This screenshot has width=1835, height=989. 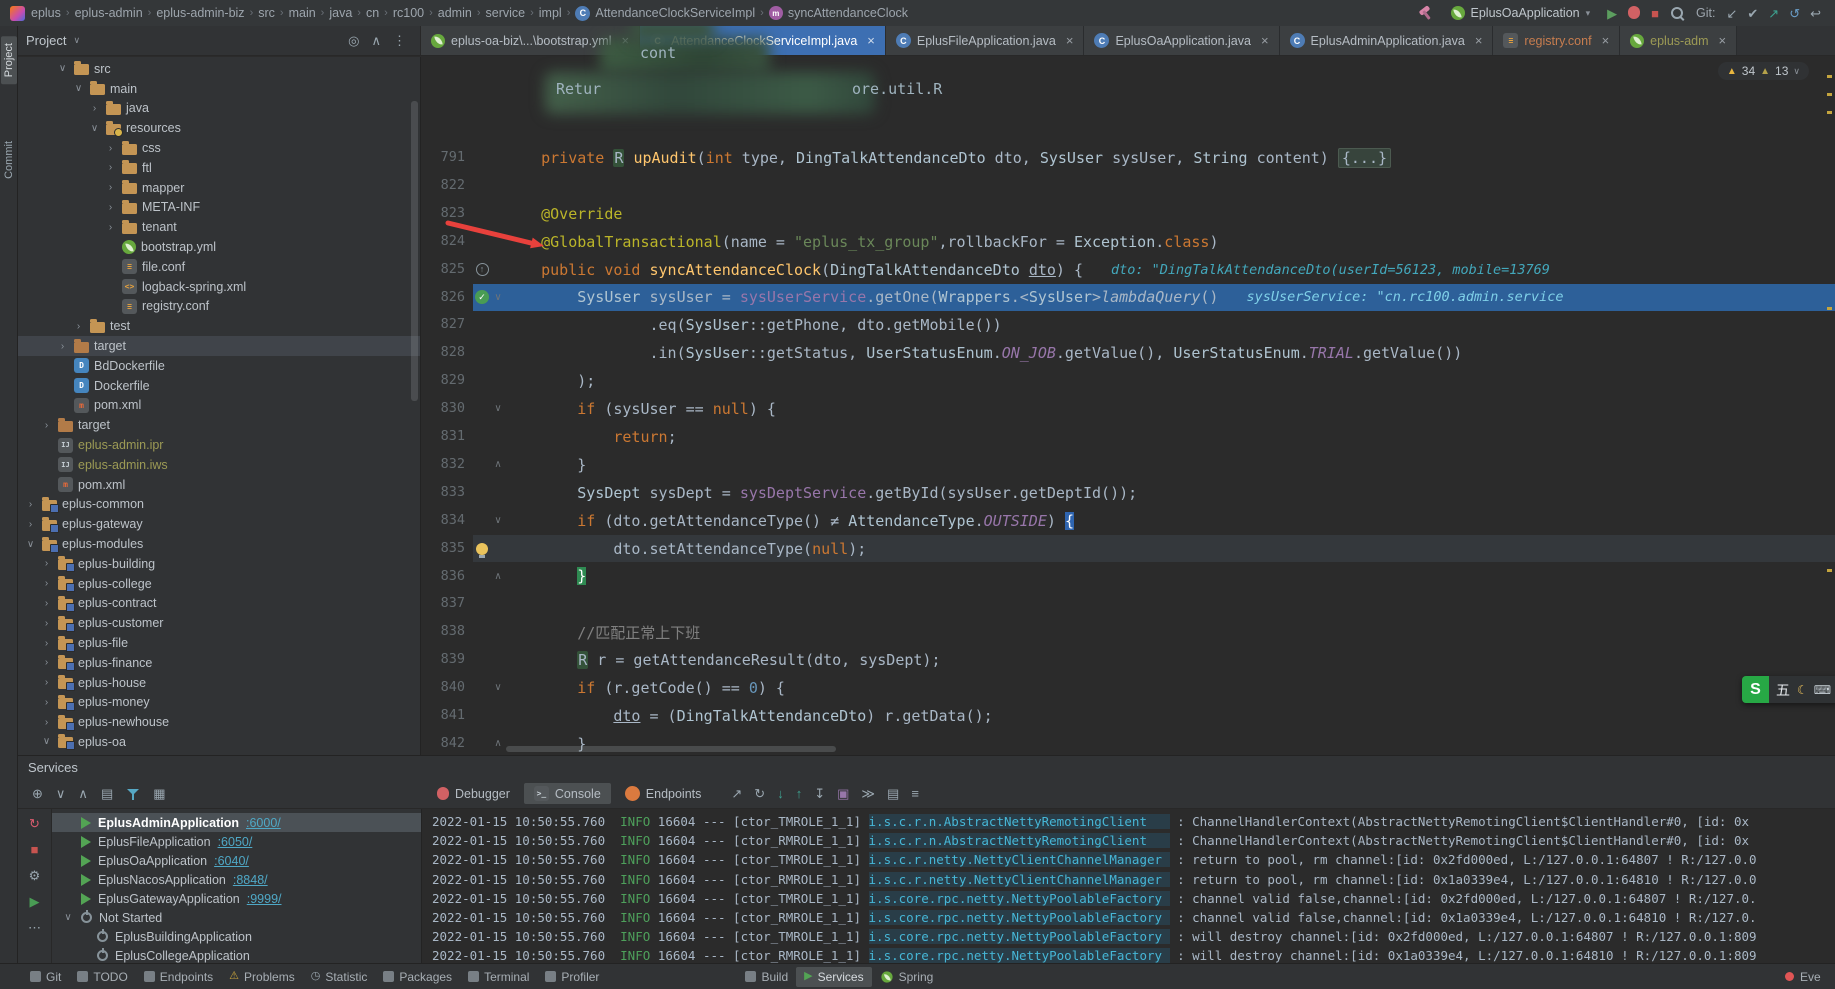 I want to click on add-service-icon: ⊕, so click(x=37, y=793).